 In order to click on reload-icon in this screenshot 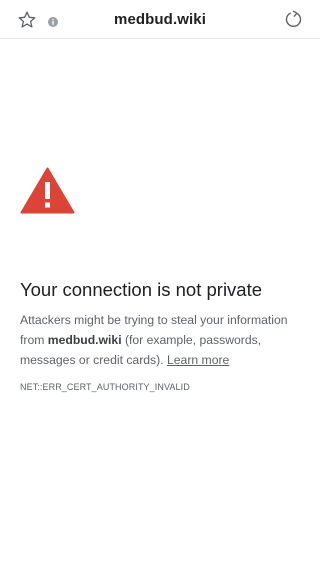, I will do `click(293, 19)`.